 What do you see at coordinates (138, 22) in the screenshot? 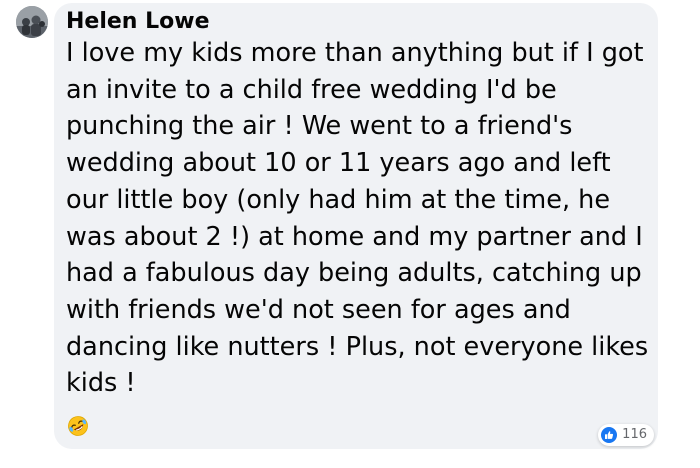
I see `comment-author-name: Helen Lowe` at bounding box center [138, 22].